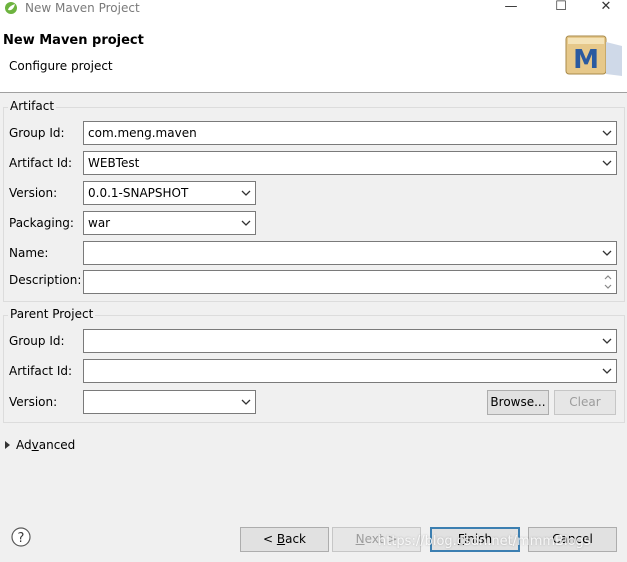 Image resolution: width=627 pixels, height=562 pixels. I want to click on name-combo, so click(350, 253).